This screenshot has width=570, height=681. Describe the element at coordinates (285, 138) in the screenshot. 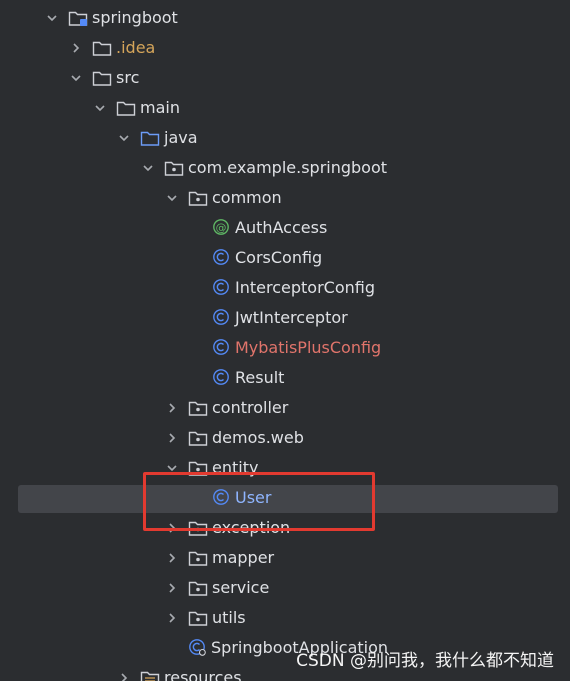

I see `tree-node-java: java` at that location.